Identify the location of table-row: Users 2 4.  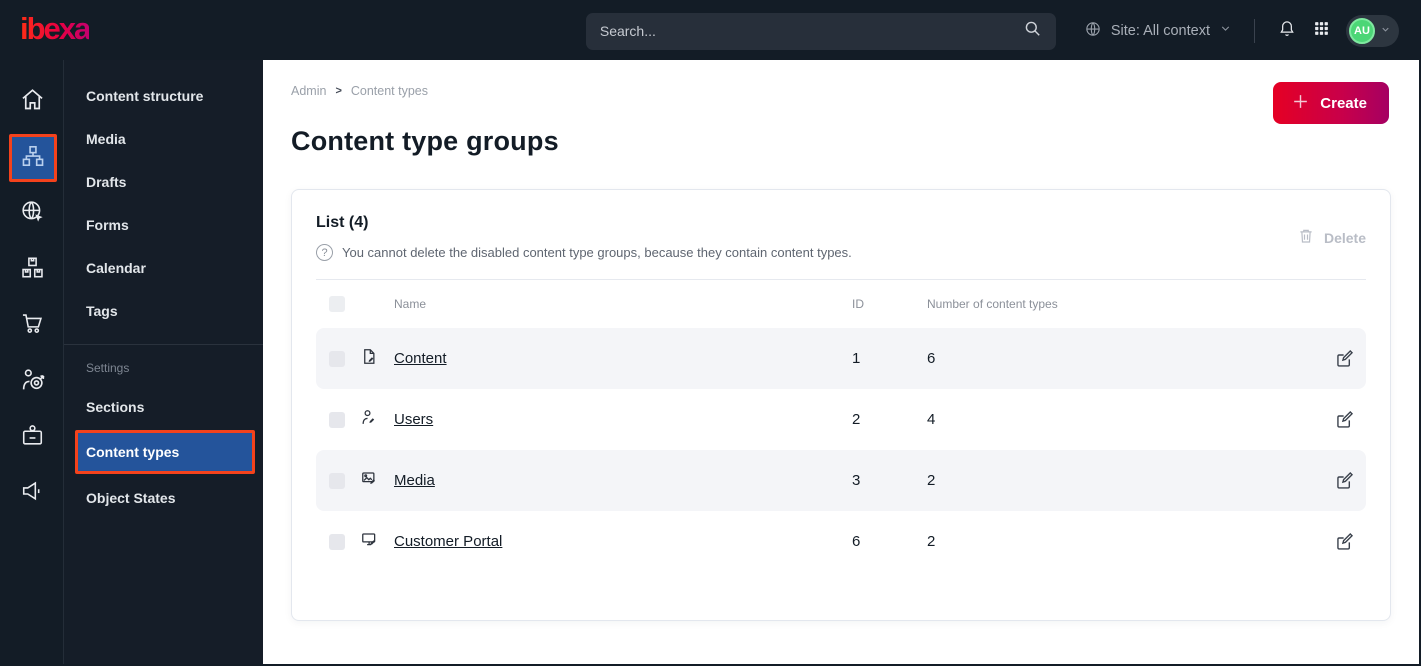
(841, 419).